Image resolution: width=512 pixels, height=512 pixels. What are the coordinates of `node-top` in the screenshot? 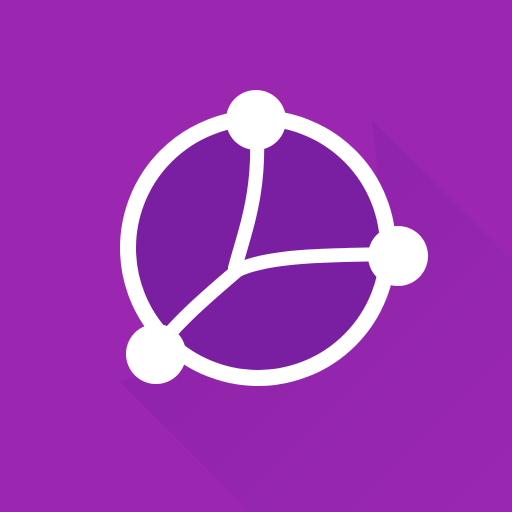 It's located at (256, 120).